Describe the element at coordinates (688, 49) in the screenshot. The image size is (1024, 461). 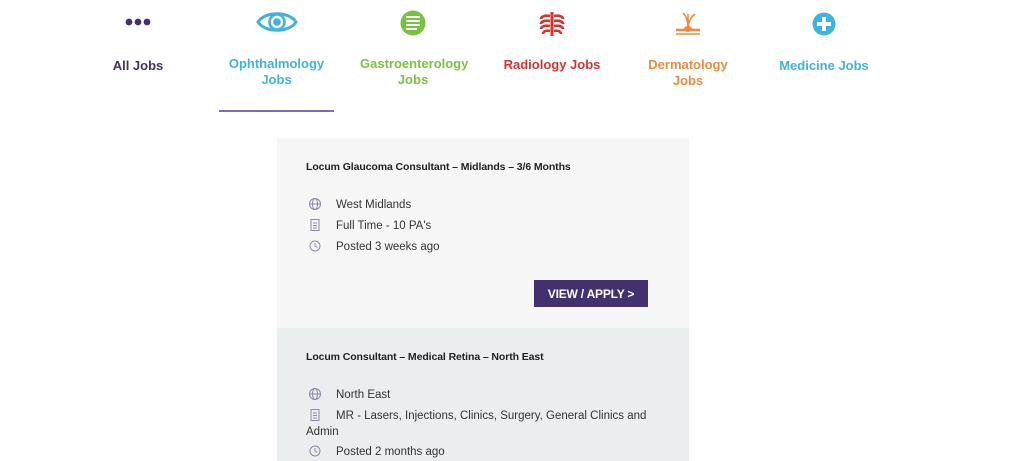
I see `tab-dermatology-jobs: Dermatology Jobs` at that location.